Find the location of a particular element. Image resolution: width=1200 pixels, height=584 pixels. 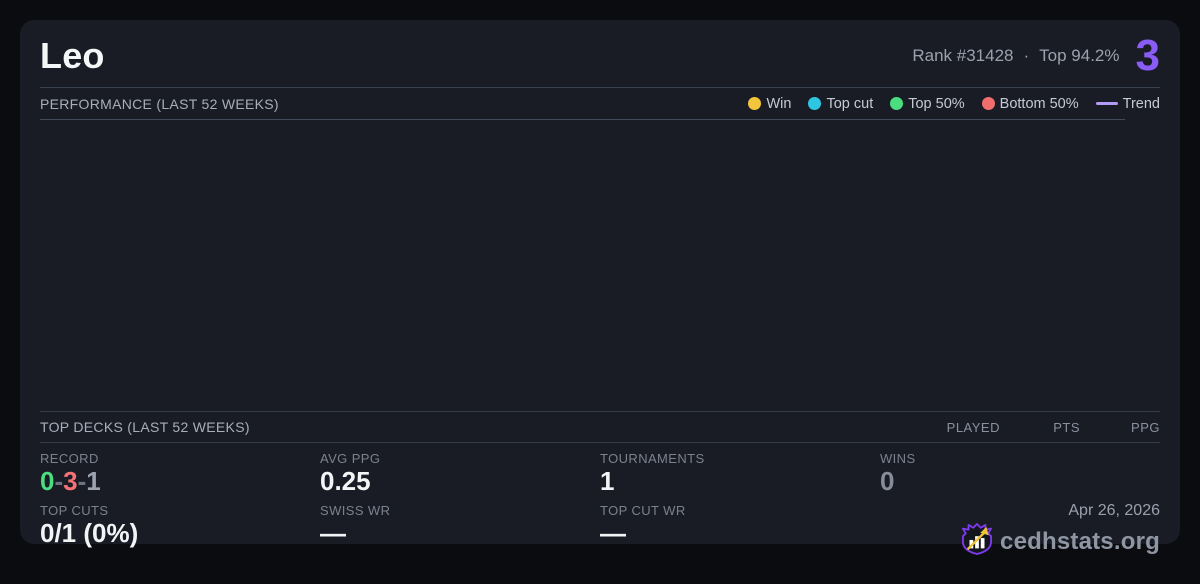

stat-label: SWISS WR is located at coordinates (355, 510).